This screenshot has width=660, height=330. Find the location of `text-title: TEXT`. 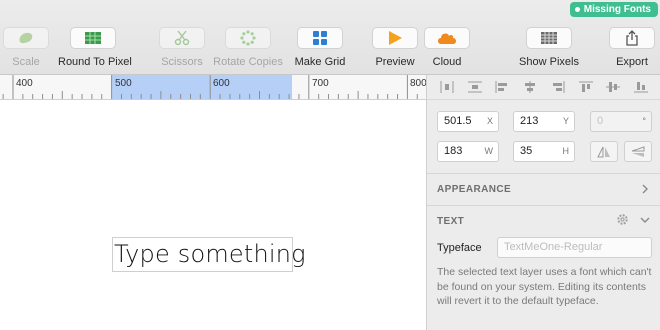

text-title: TEXT is located at coordinates (451, 221).